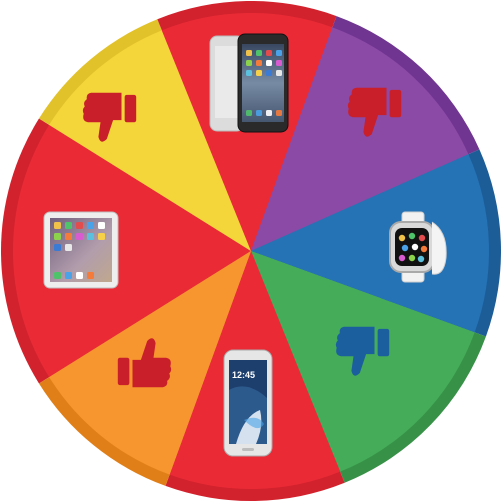  What do you see at coordinates (81, 250) in the screenshot?
I see `ipad-icon` at bounding box center [81, 250].